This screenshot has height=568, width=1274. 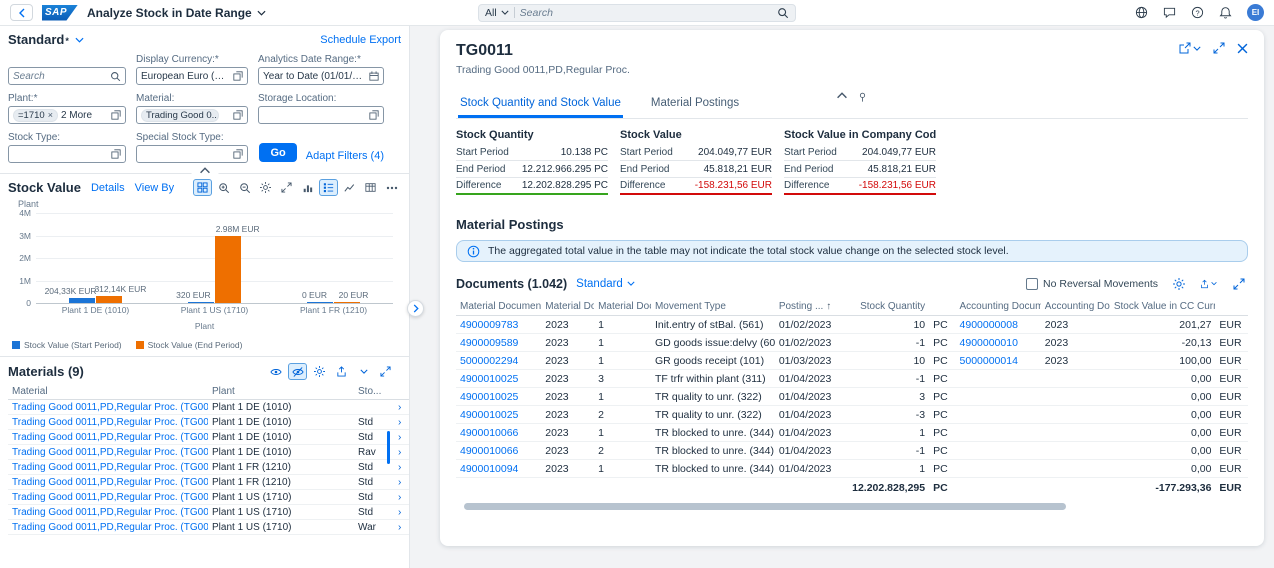 I want to click on accounting-document-link: 5000000014, so click(x=989, y=361).